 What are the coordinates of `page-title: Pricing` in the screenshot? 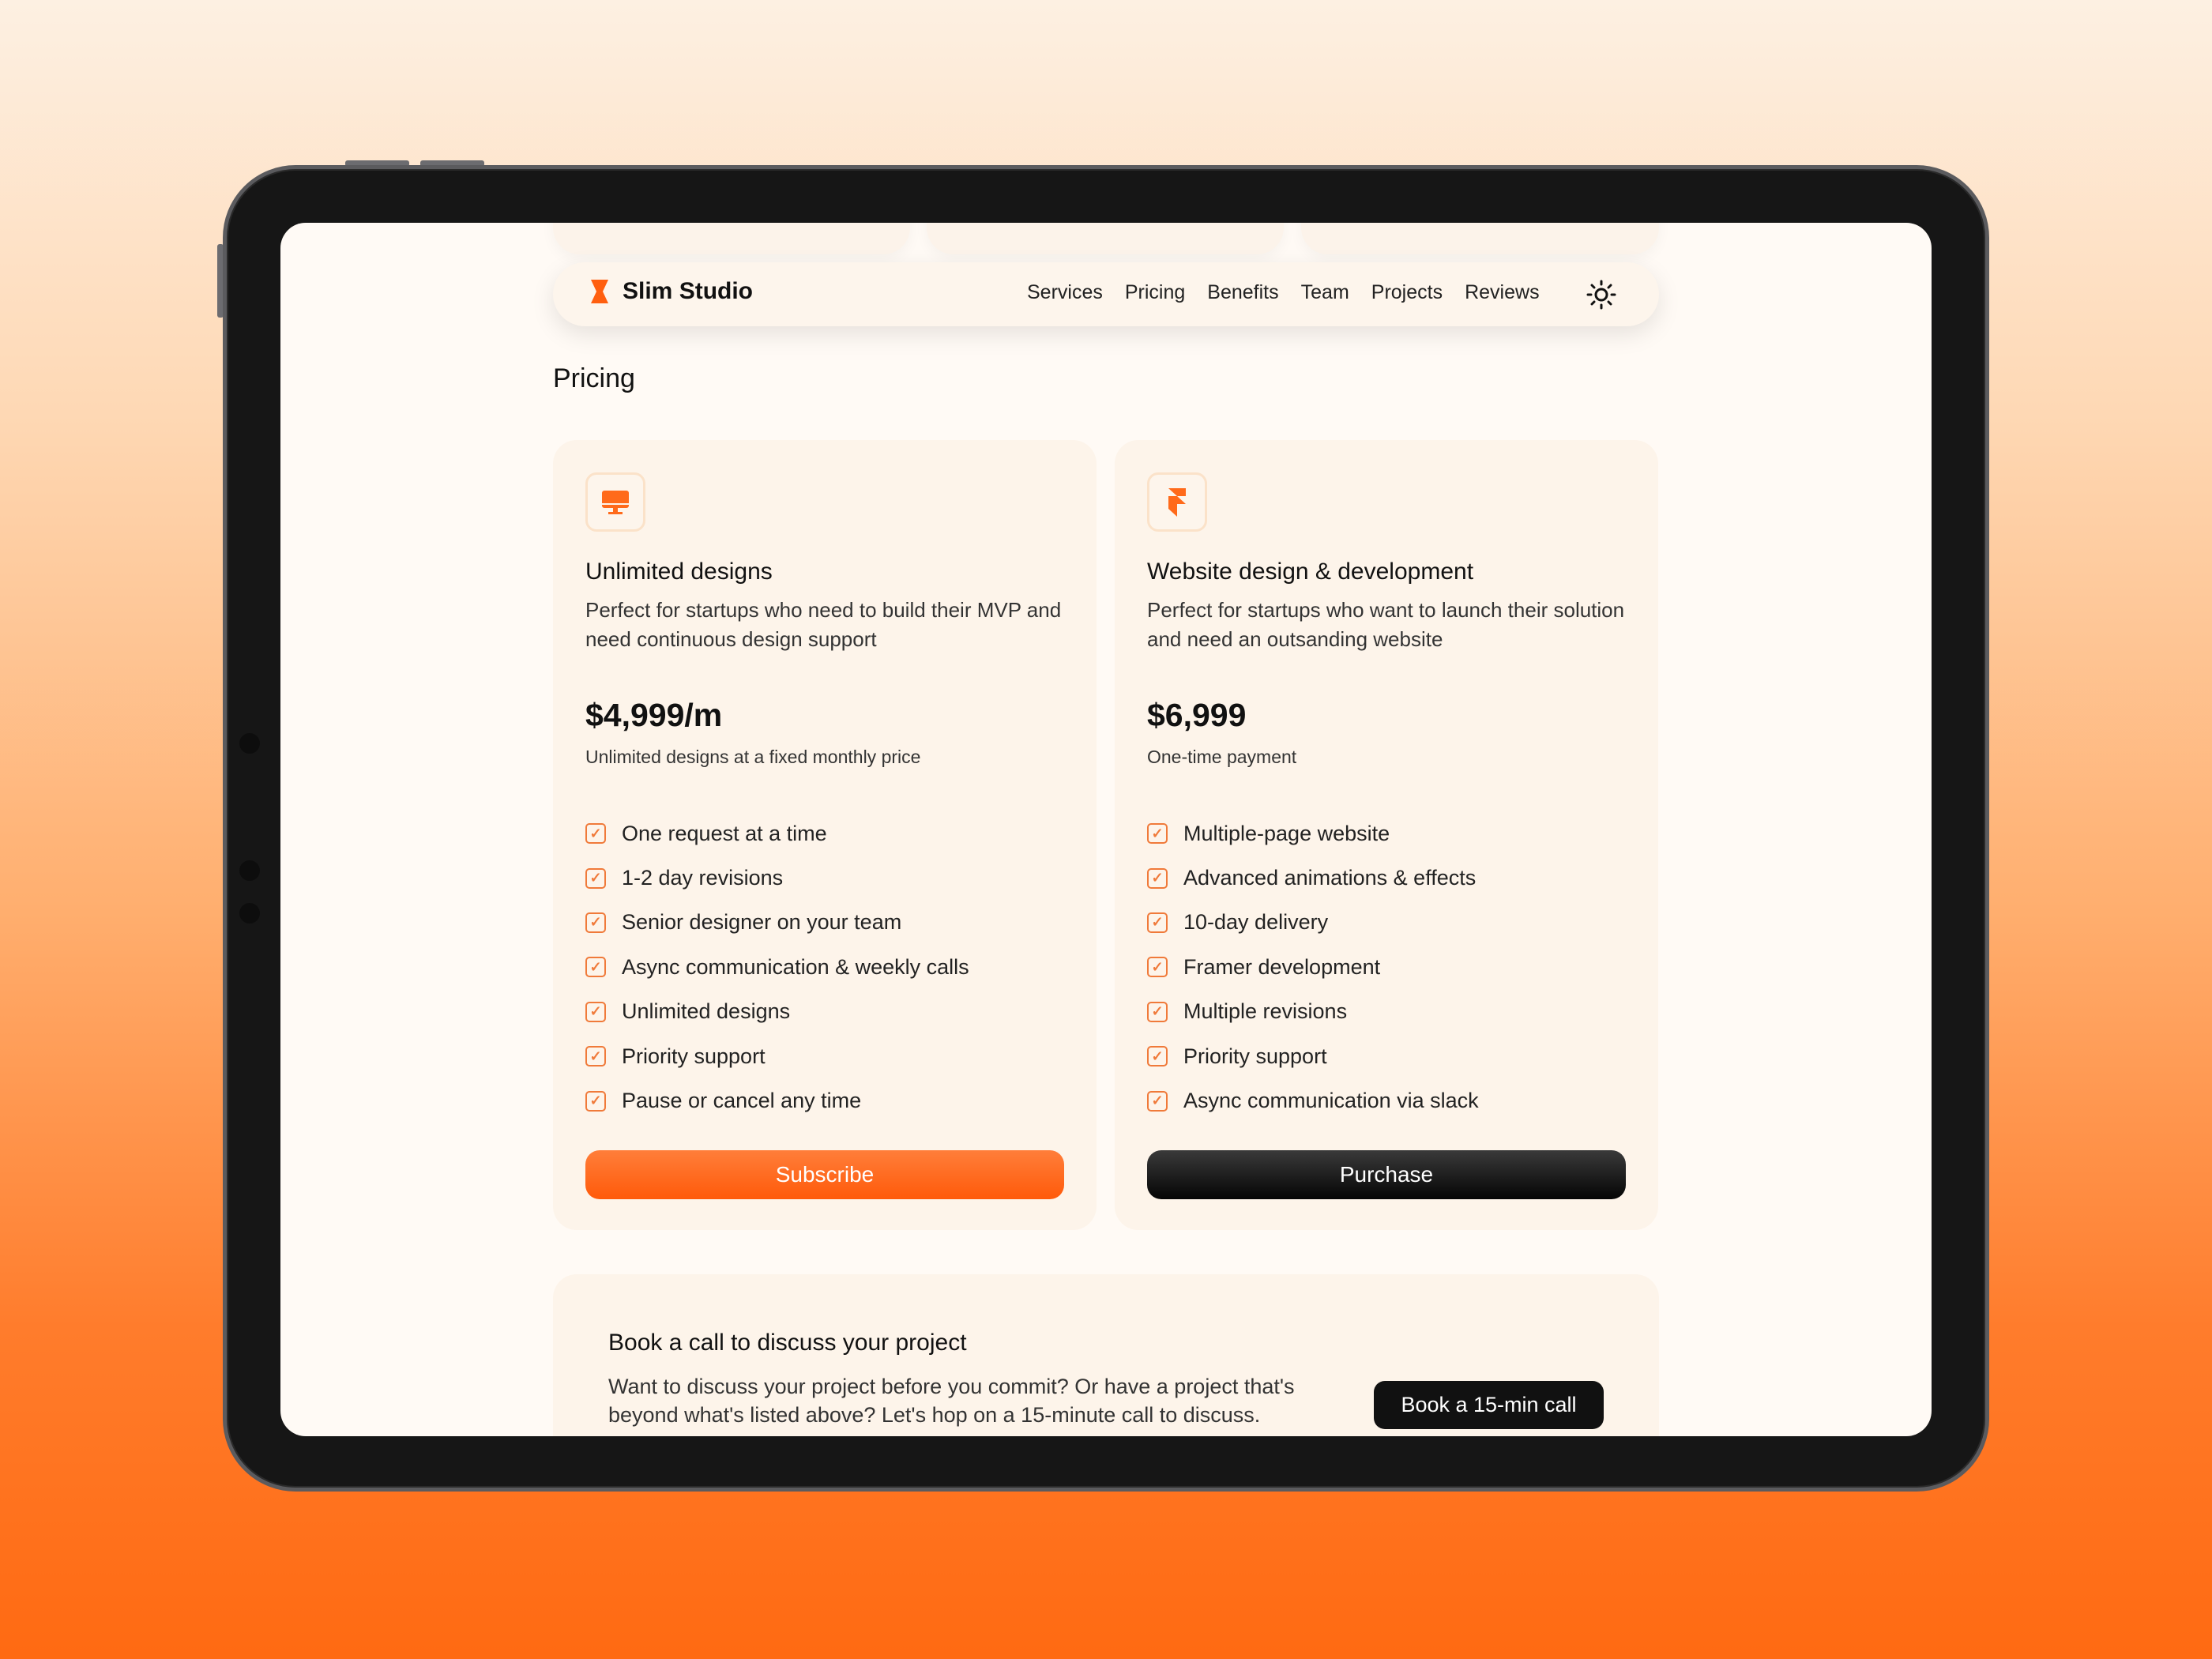 It's located at (594, 378).